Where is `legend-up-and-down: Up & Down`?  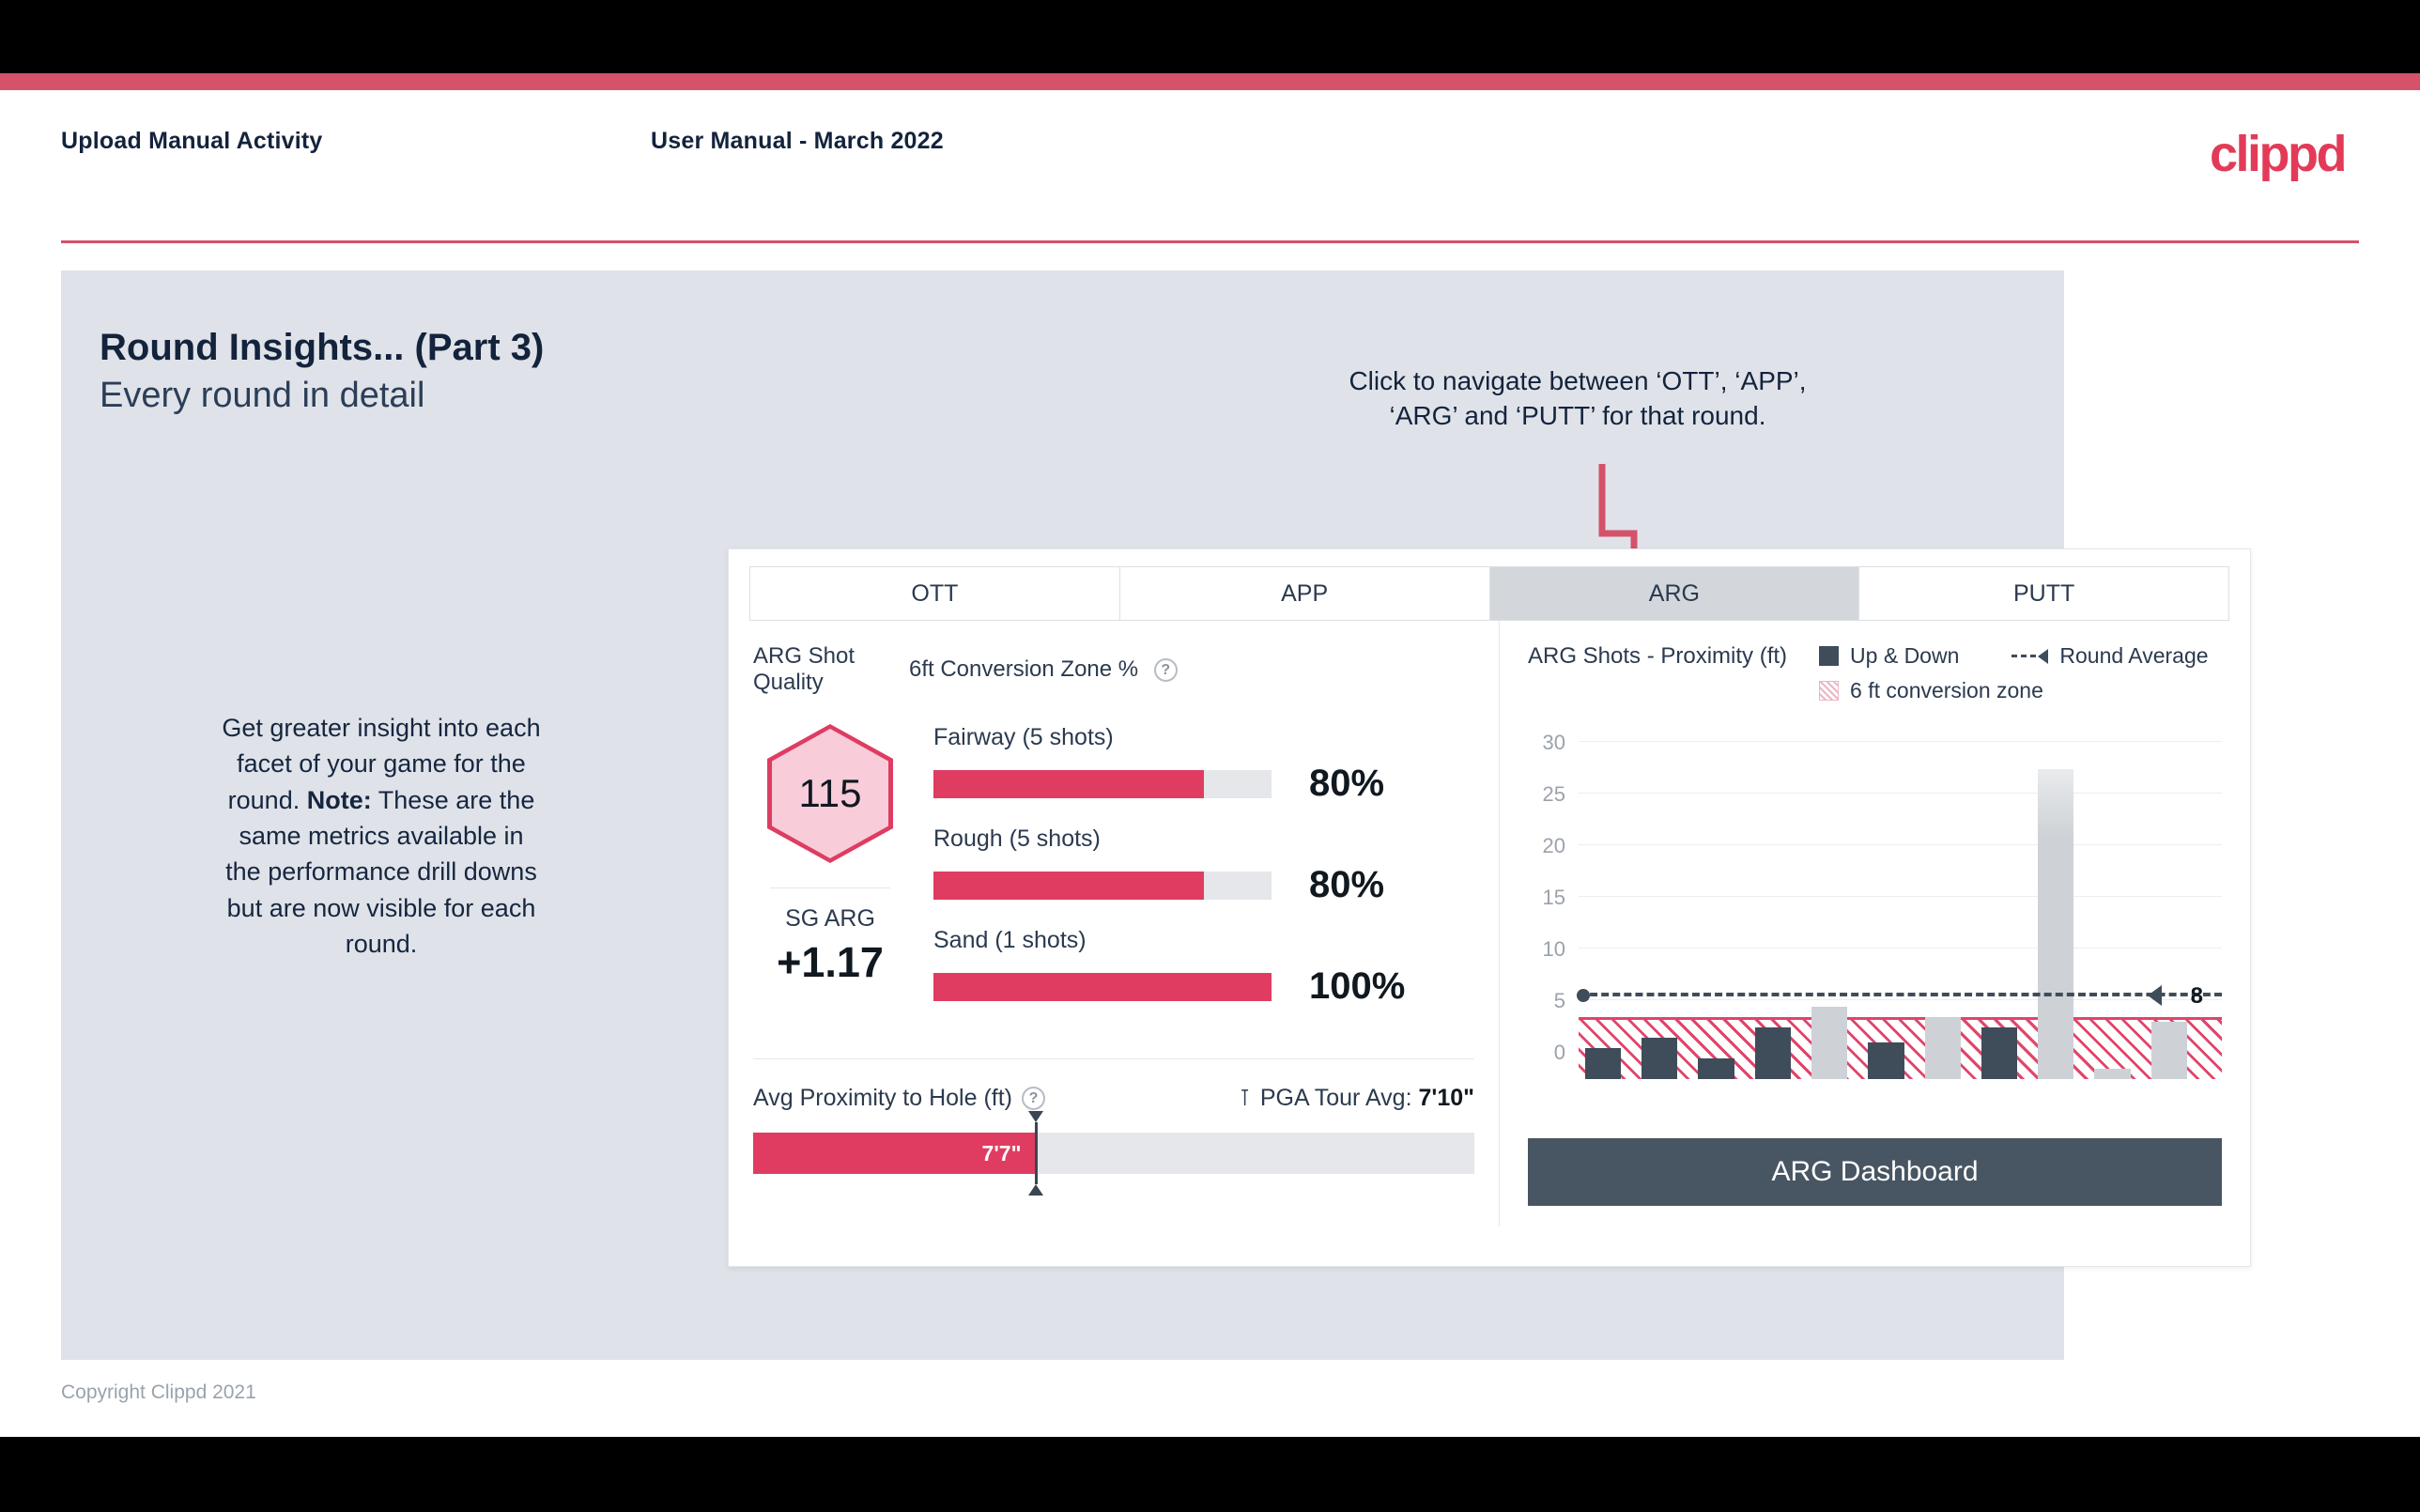 legend-up-and-down: Up & Down is located at coordinates (1889, 656).